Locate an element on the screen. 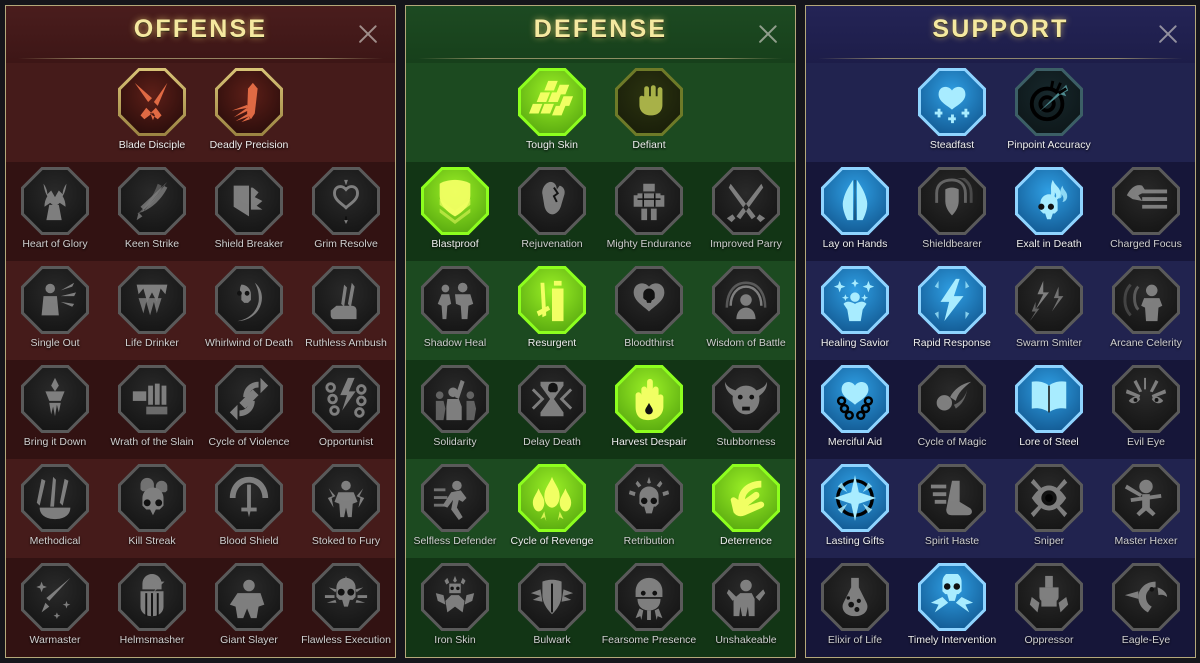  skill-node: Grim Resolve is located at coordinates (346, 208).